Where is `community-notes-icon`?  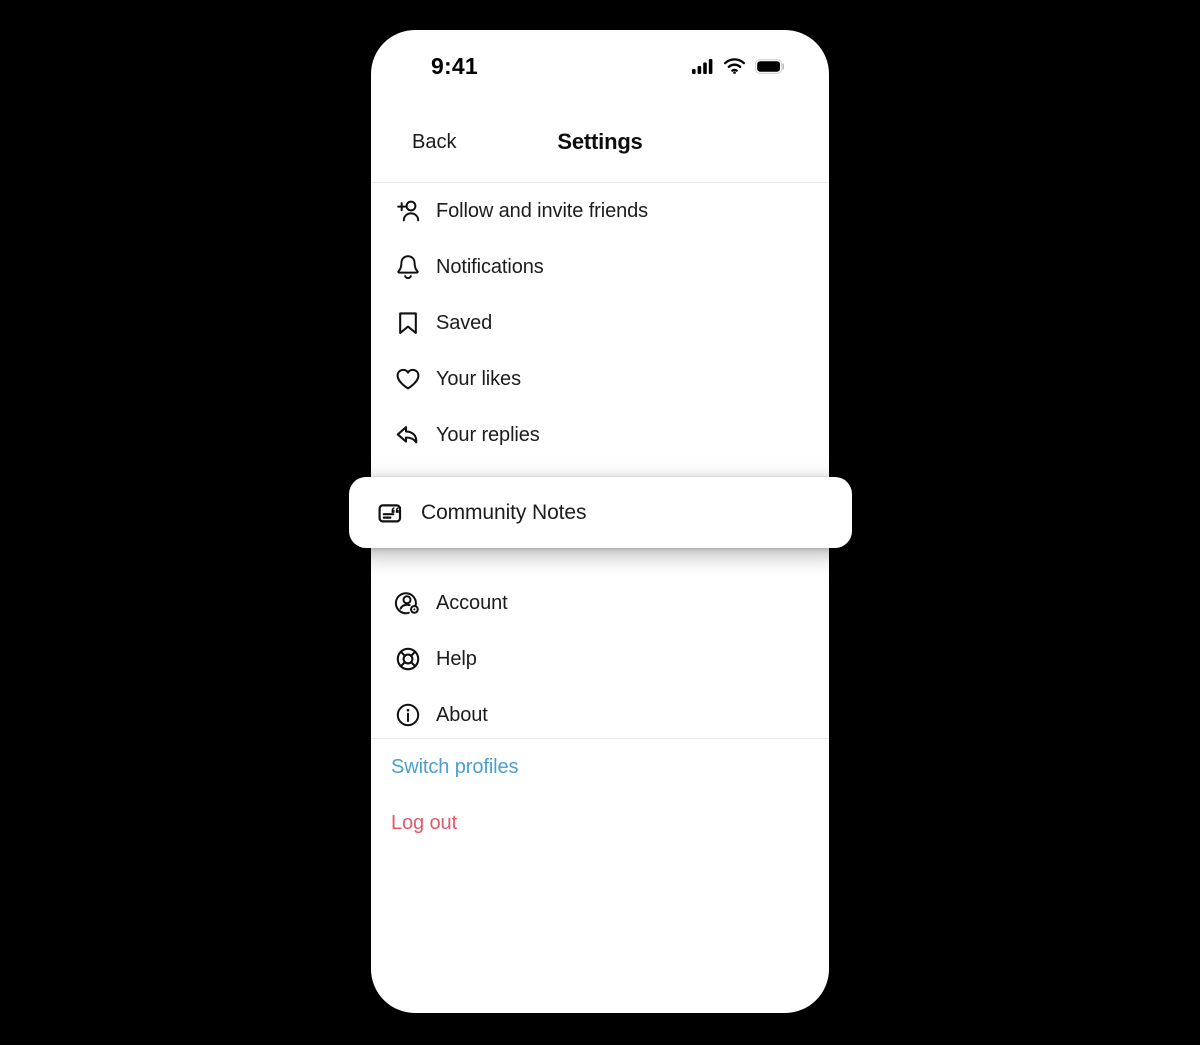 community-notes-icon is located at coordinates (390, 513).